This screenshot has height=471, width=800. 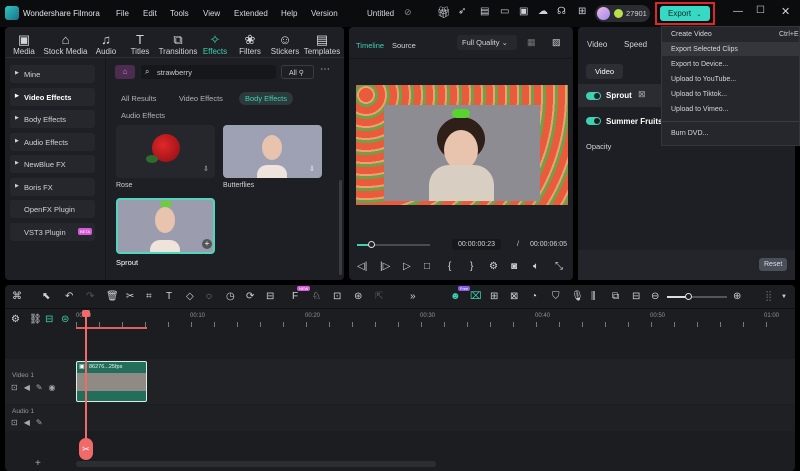 I want to click on apps-grid-icon: ⊞, so click(x=582, y=11).